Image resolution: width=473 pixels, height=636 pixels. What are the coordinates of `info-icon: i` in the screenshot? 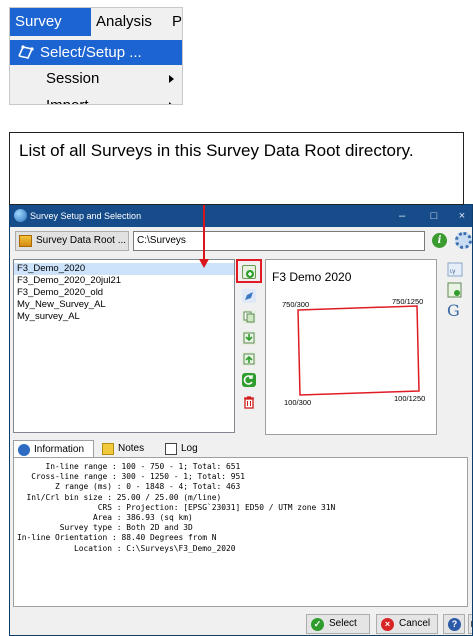 It's located at (439, 240).